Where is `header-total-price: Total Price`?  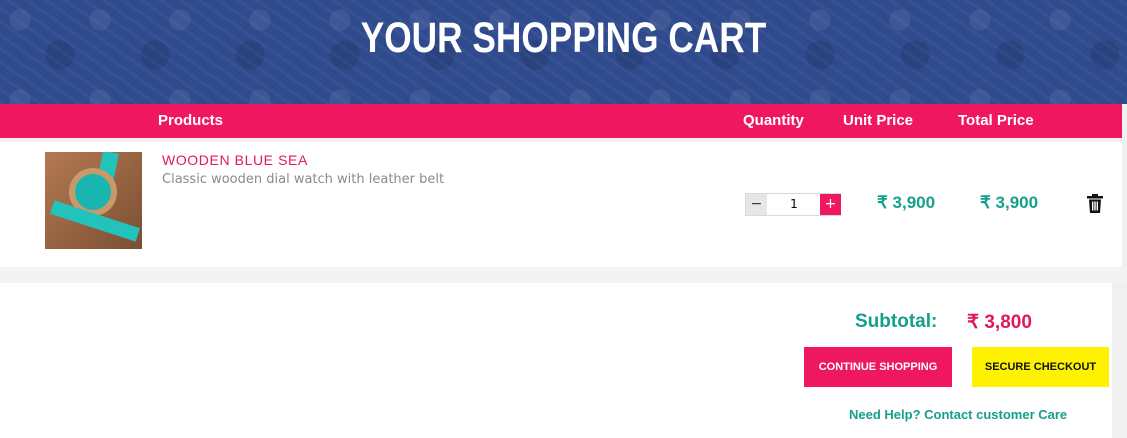 header-total-price: Total Price is located at coordinates (996, 120).